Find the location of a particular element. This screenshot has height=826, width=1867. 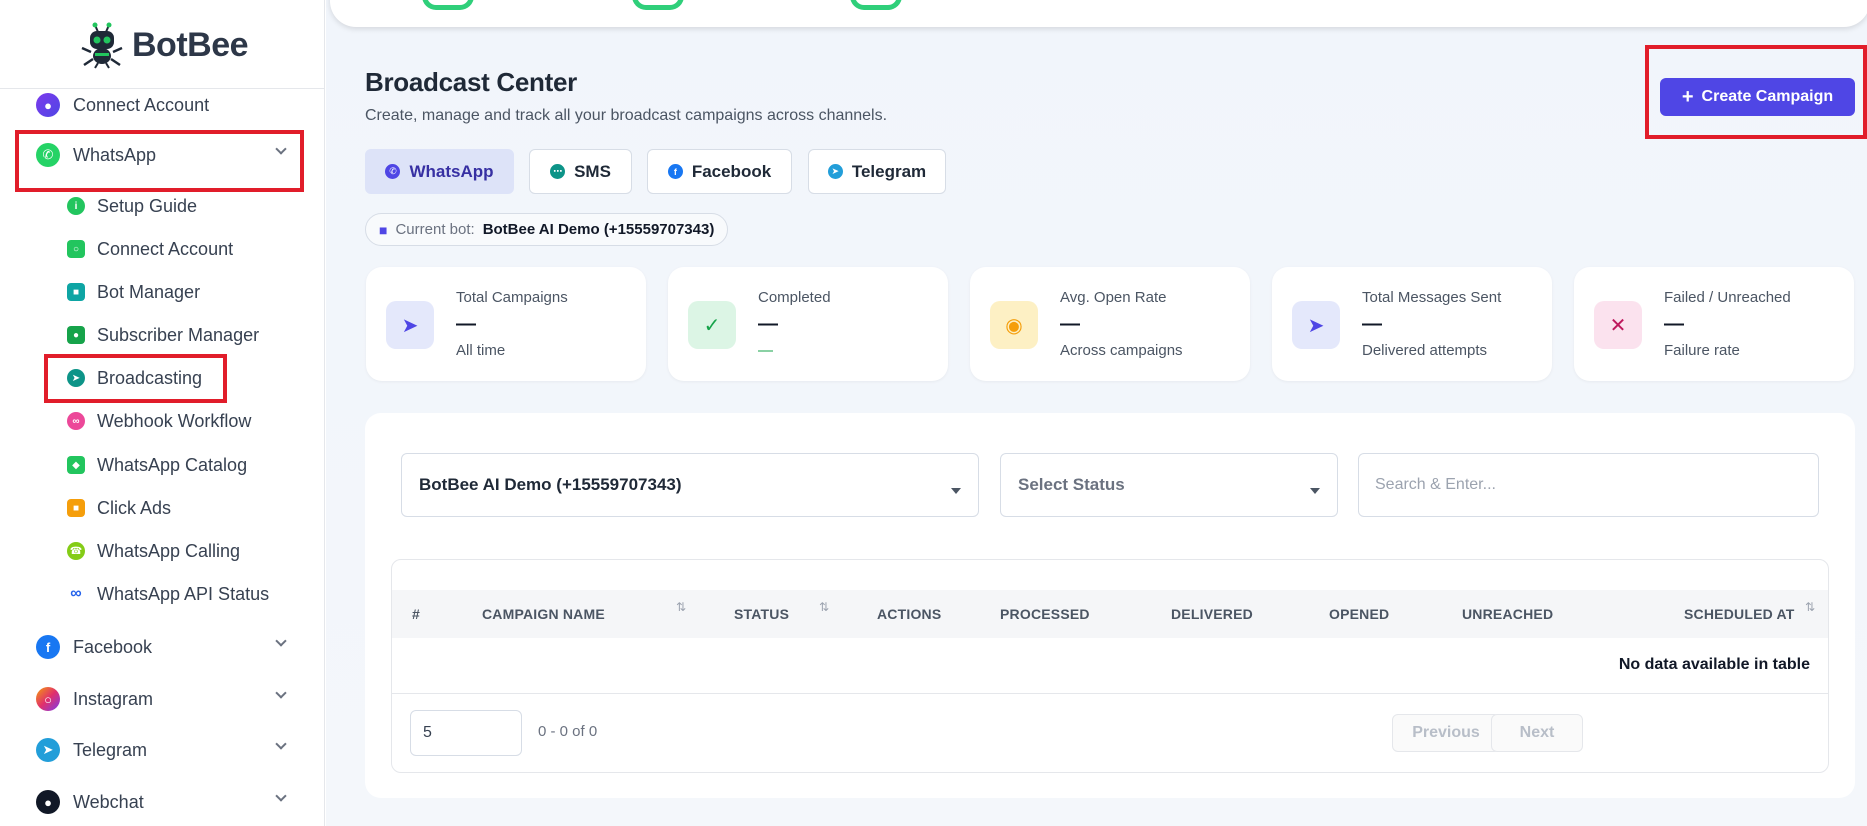

brand-logo: BotBee is located at coordinates (163, 45).